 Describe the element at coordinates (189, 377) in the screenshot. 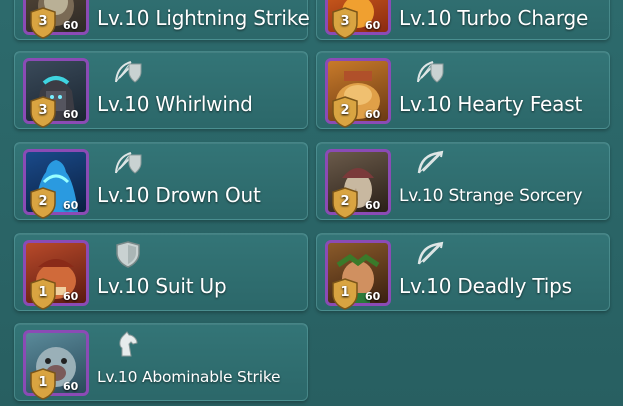

I see `skill-name: Lv.10 Abominable Strike` at that location.